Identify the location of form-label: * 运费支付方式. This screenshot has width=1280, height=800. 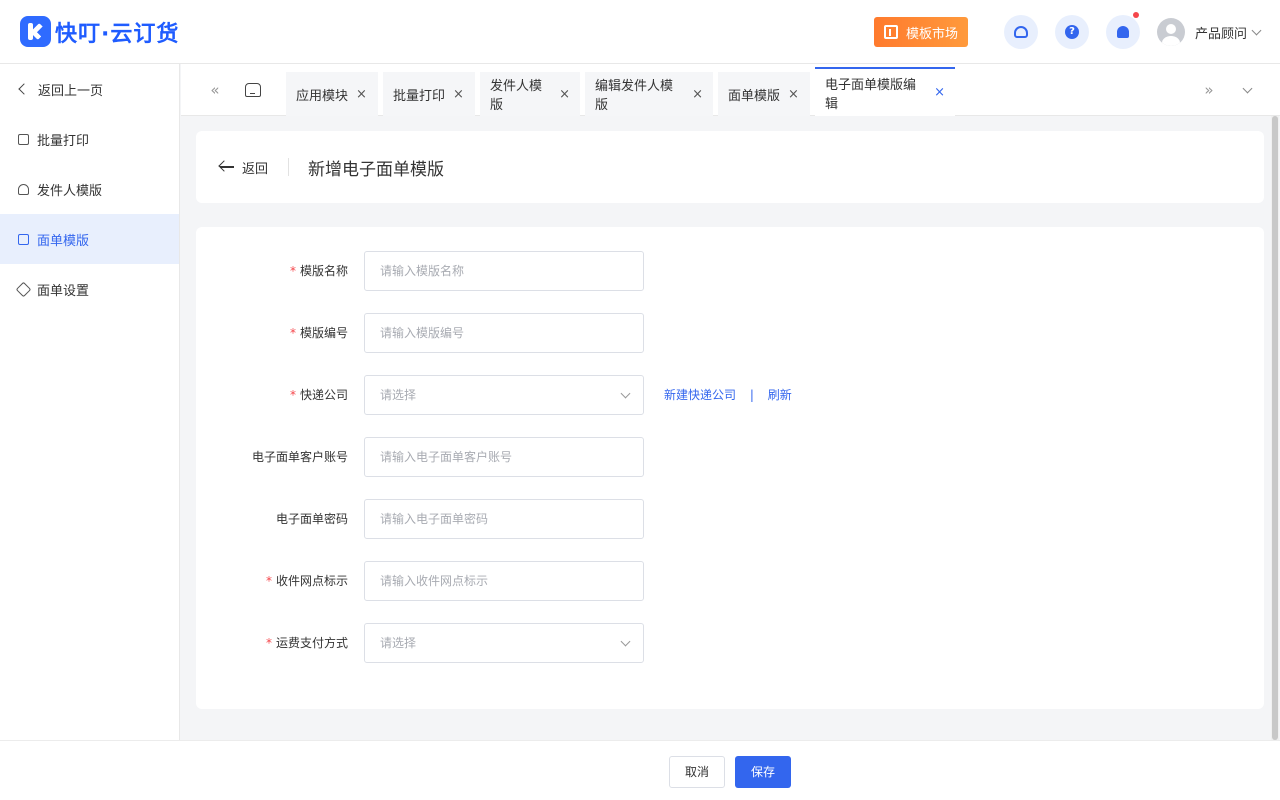
(306, 643).